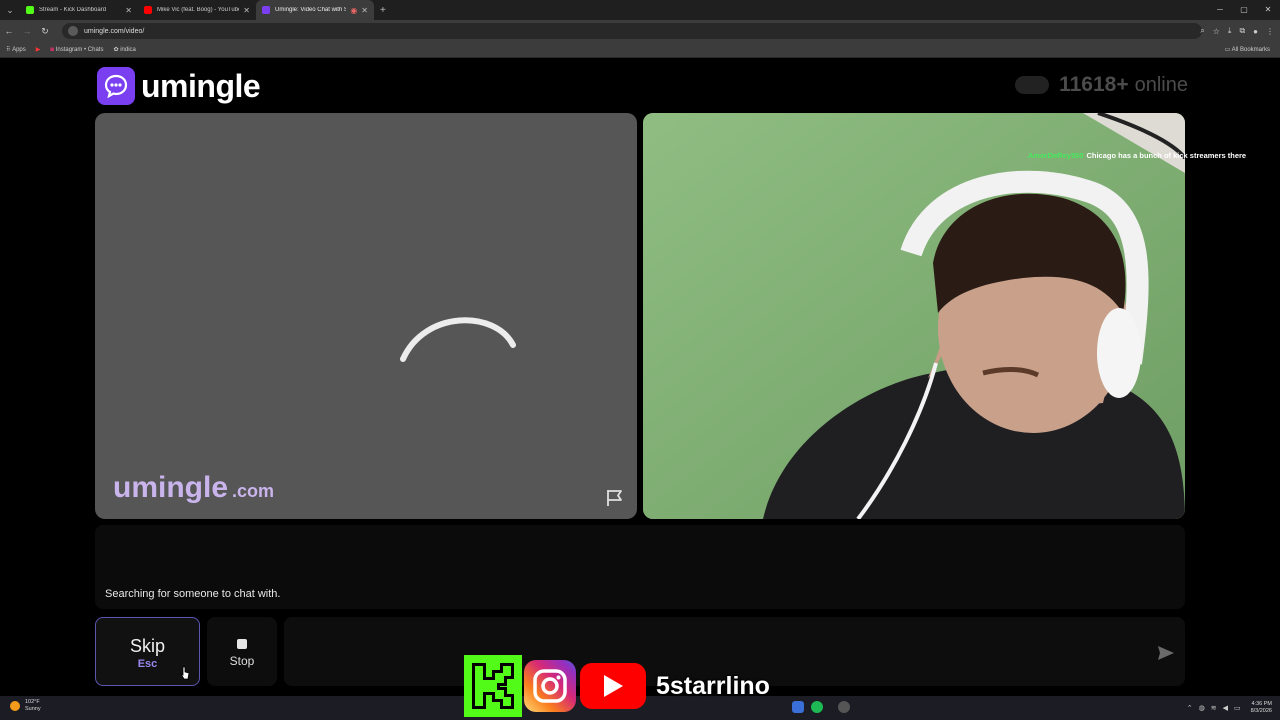 This screenshot has width=1280, height=720. What do you see at coordinates (1261, 711) in the screenshot?
I see `date: 8/3/2026` at bounding box center [1261, 711].